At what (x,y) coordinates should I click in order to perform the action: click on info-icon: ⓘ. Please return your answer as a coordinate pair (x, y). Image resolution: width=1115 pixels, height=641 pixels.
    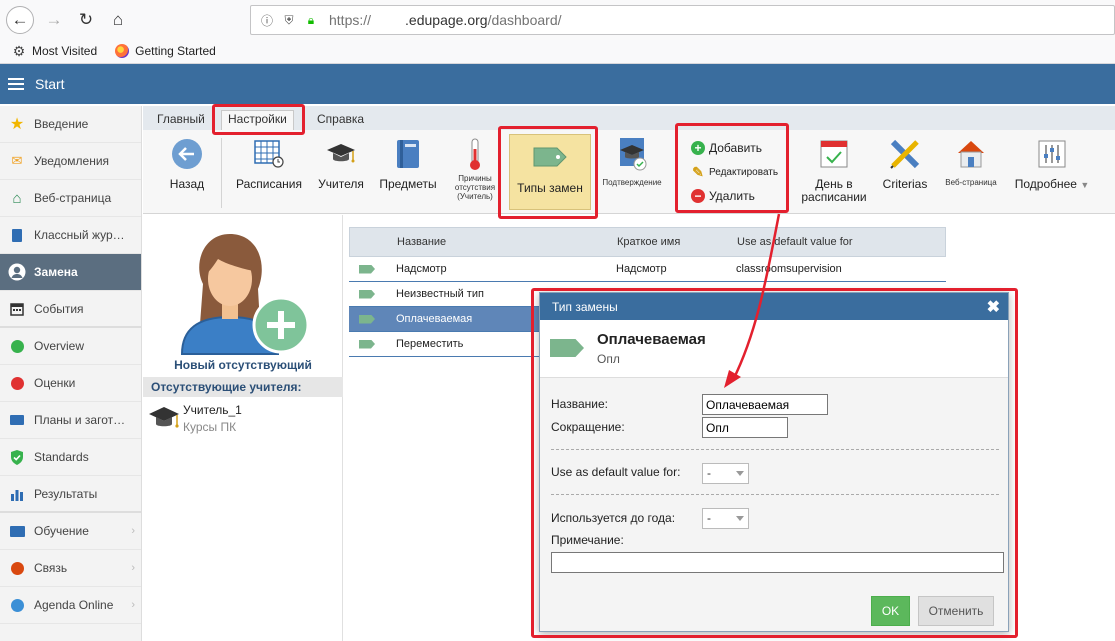
    Looking at the image, I should click on (267, 20).